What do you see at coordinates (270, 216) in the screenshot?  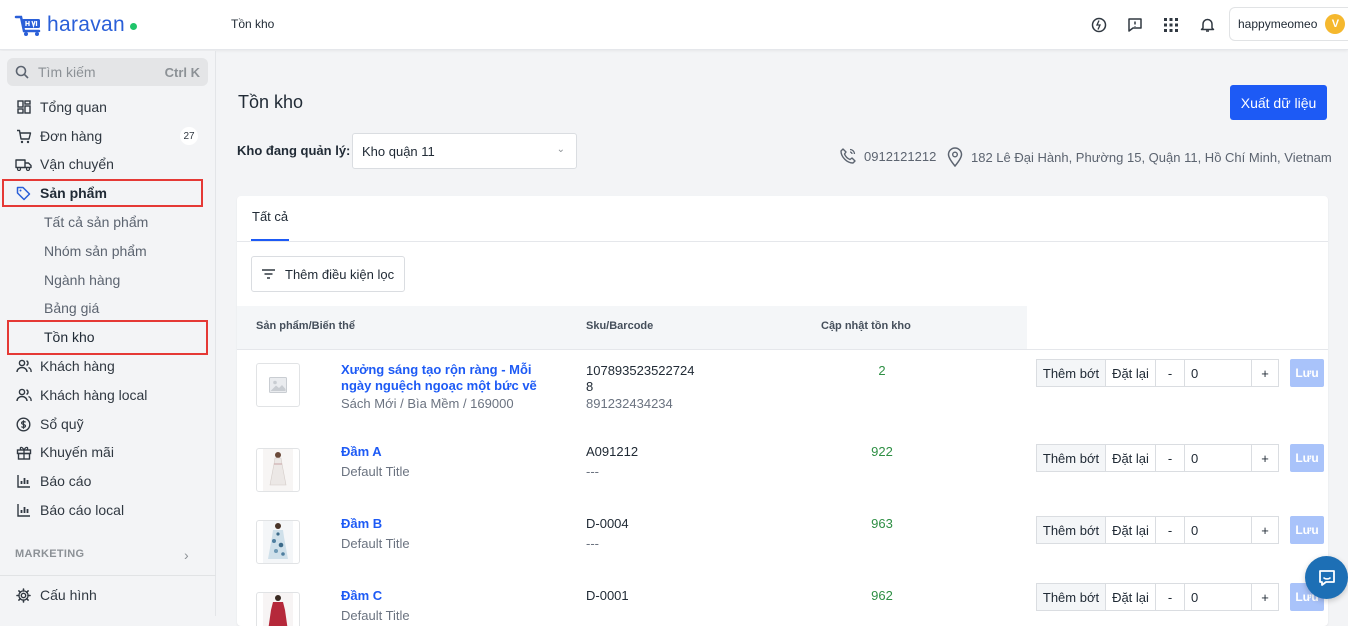 I see `tab-all: Tất cả` at bounding box center [270, 216].